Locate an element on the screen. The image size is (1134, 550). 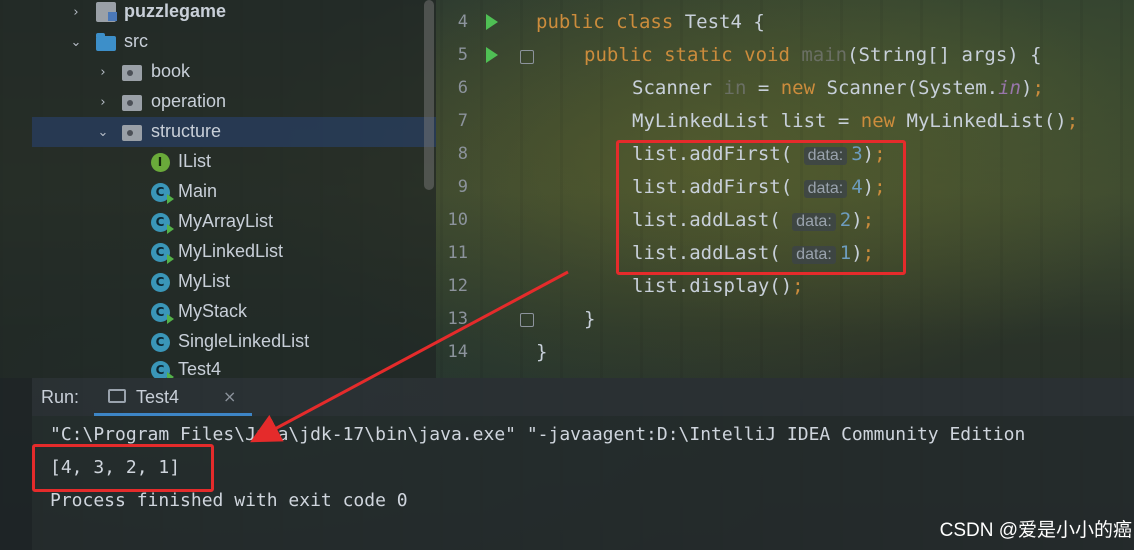
console-line-exit: Process finished with exit code 0 is located at coordinates (229, 500).